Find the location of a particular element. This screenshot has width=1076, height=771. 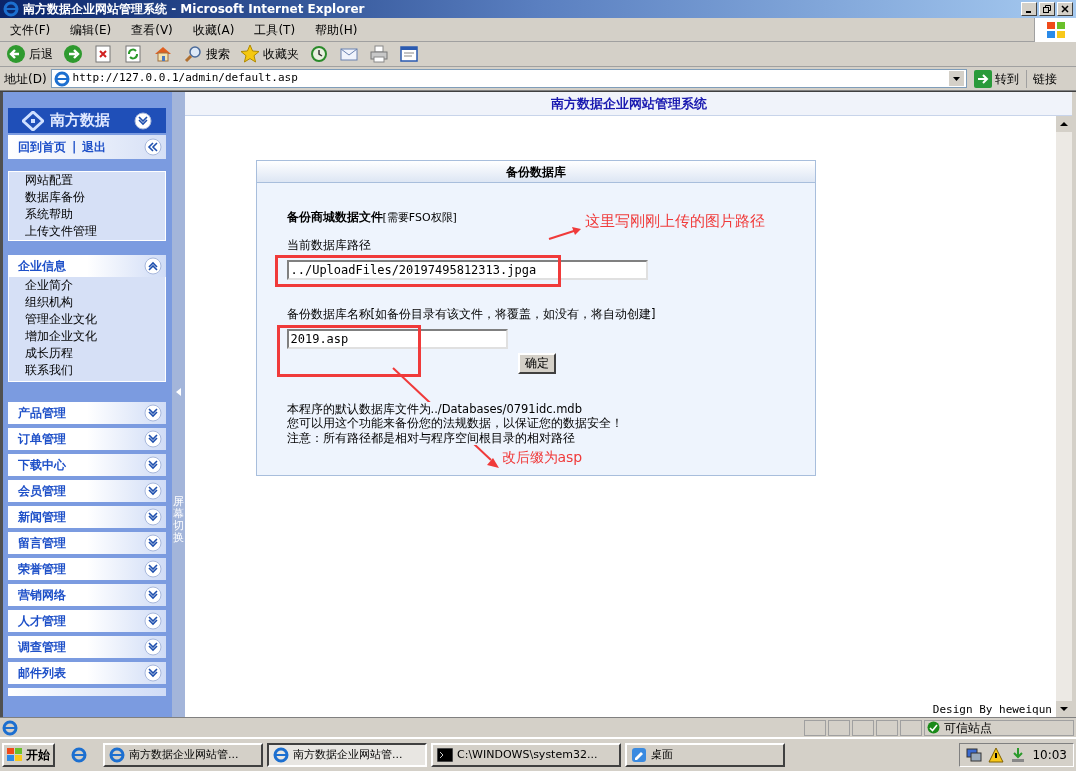

scroll-down-icon is located at coordinates (1064, 709).